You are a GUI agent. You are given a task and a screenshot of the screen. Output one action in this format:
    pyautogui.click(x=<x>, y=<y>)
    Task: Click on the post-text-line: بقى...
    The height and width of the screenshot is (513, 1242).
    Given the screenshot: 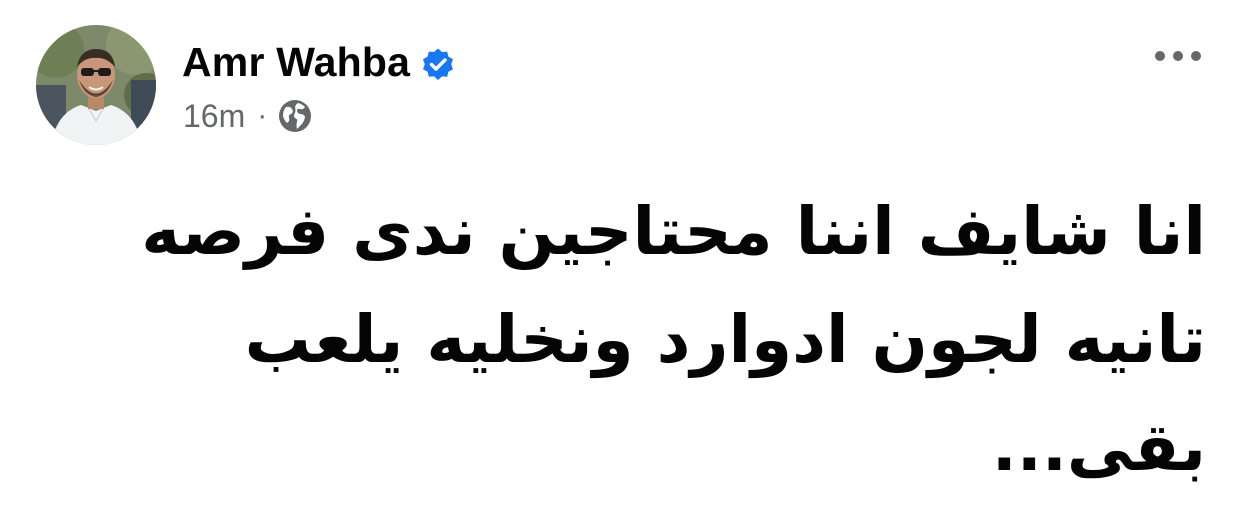 What is the action you would take?
    pyautogui.click(x=1098, y=447)
    